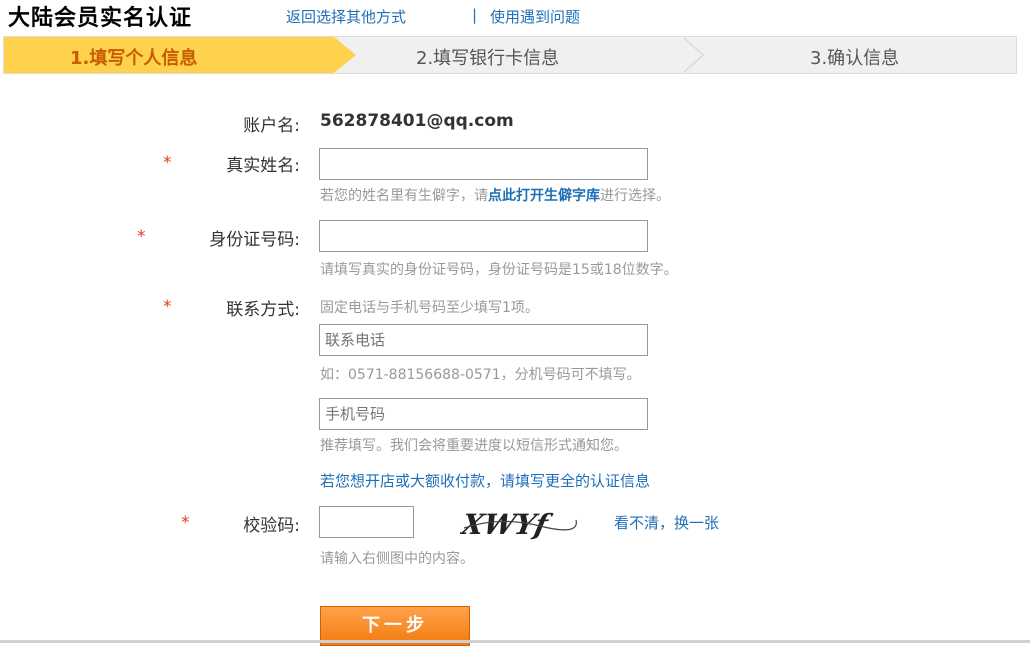 The width and height of the screenshot is (1030, 655). Describe the element at coordinates (271, 526) in the screenshot. I see `captcha-label: 校验码:` at that location.